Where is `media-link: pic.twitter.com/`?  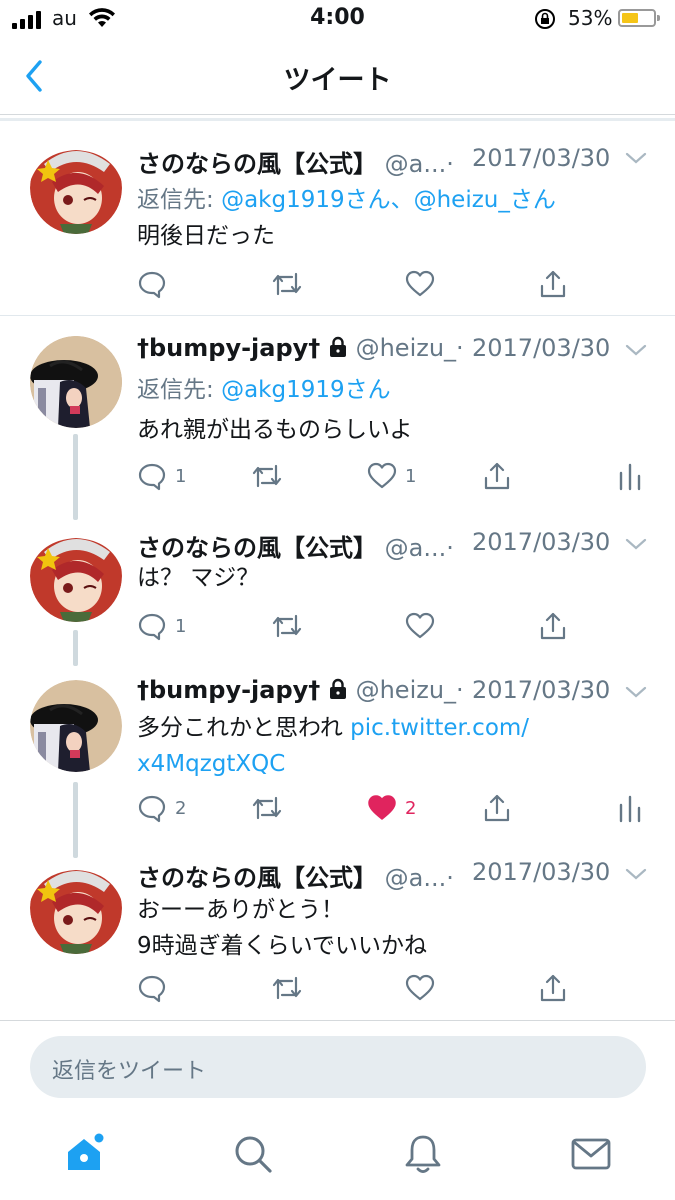 media-link: pic.twitter.com/ is located at coordinates (439, 728).